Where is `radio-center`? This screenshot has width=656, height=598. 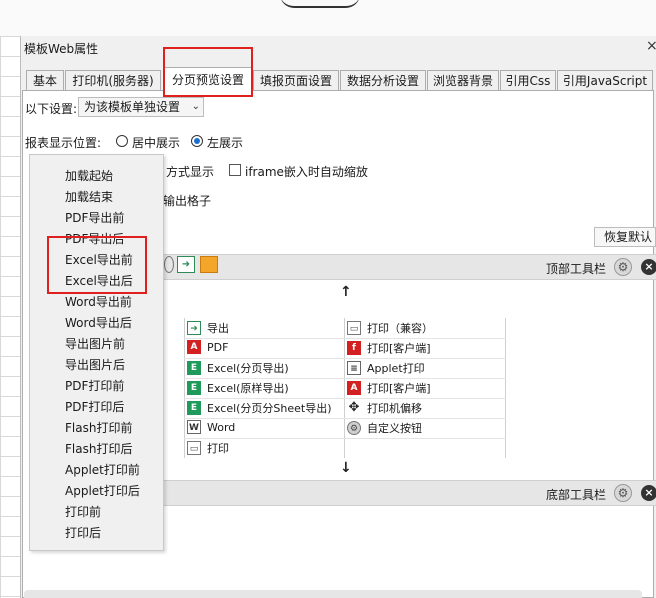 radio-center is located at coordinates (122, 141).